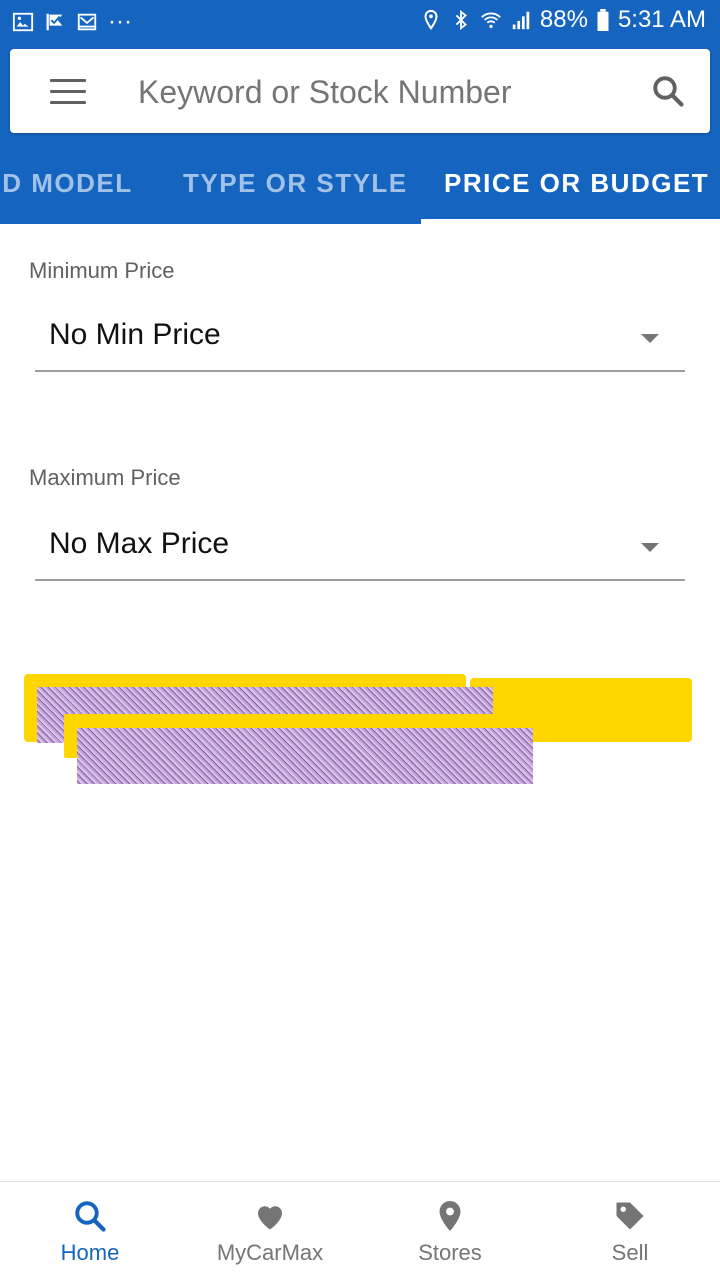 This screenshot has height=1281, width=720. I want to click on bottom-navigation: Home MyCarMax Stores Sell, so click(360, 1231).